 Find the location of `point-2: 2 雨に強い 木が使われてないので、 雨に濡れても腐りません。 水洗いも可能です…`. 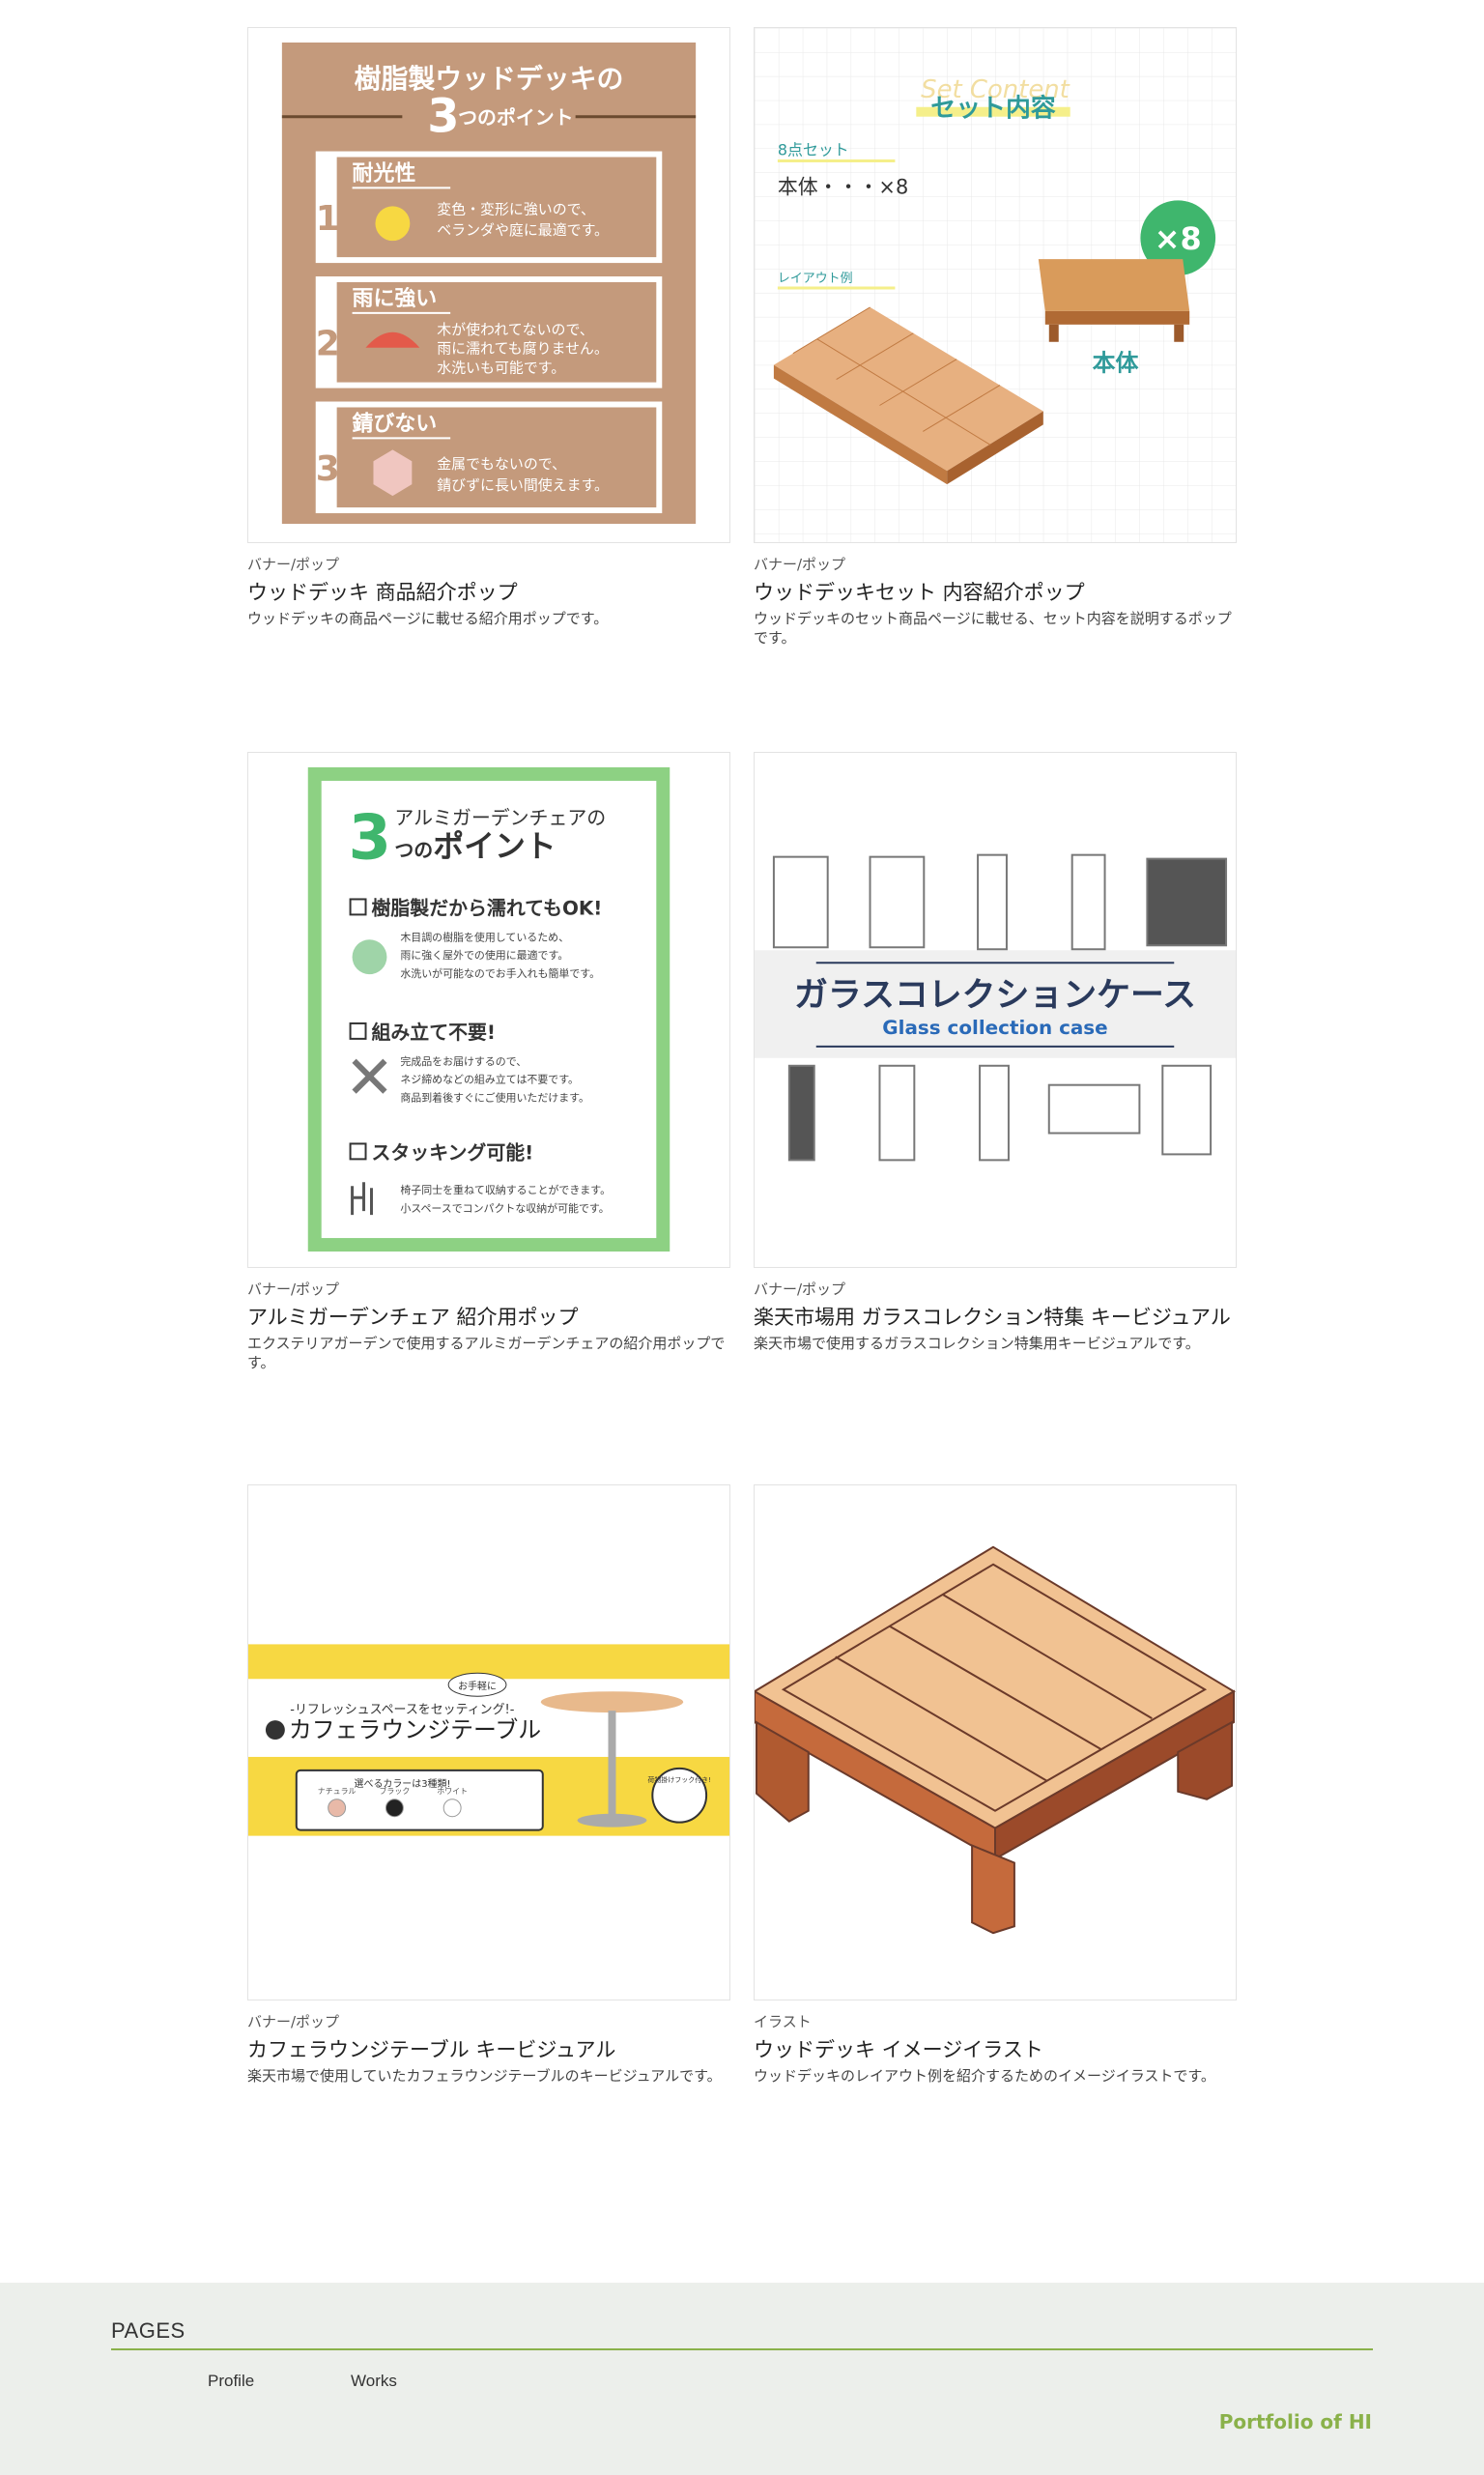

point-2: 2 雨に強い 木が使われてないので、 雨に濡れても腐りません。 水洗いも可能です… is located at coordinates (489, 333).